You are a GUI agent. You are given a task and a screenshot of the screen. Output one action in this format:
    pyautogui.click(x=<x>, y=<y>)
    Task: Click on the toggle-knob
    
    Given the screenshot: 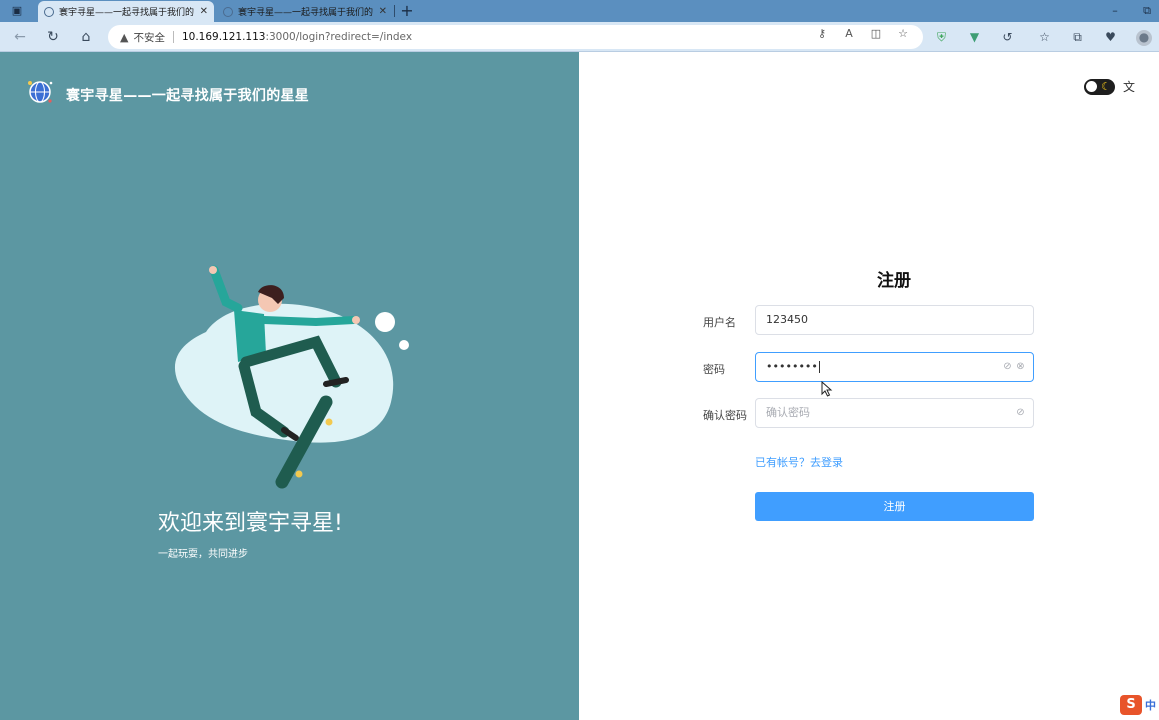 What is the action you would take?
    pyautogui.click(x=1091, y=86)
    